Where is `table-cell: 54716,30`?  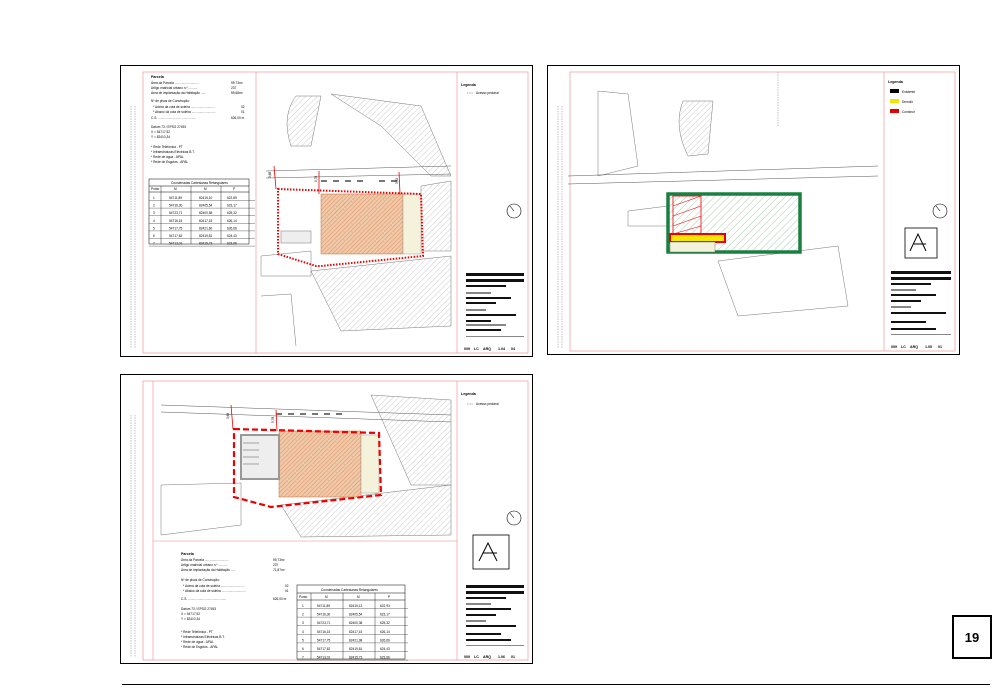
table-cell: 54716,30 is located at coordinates (176, 206).